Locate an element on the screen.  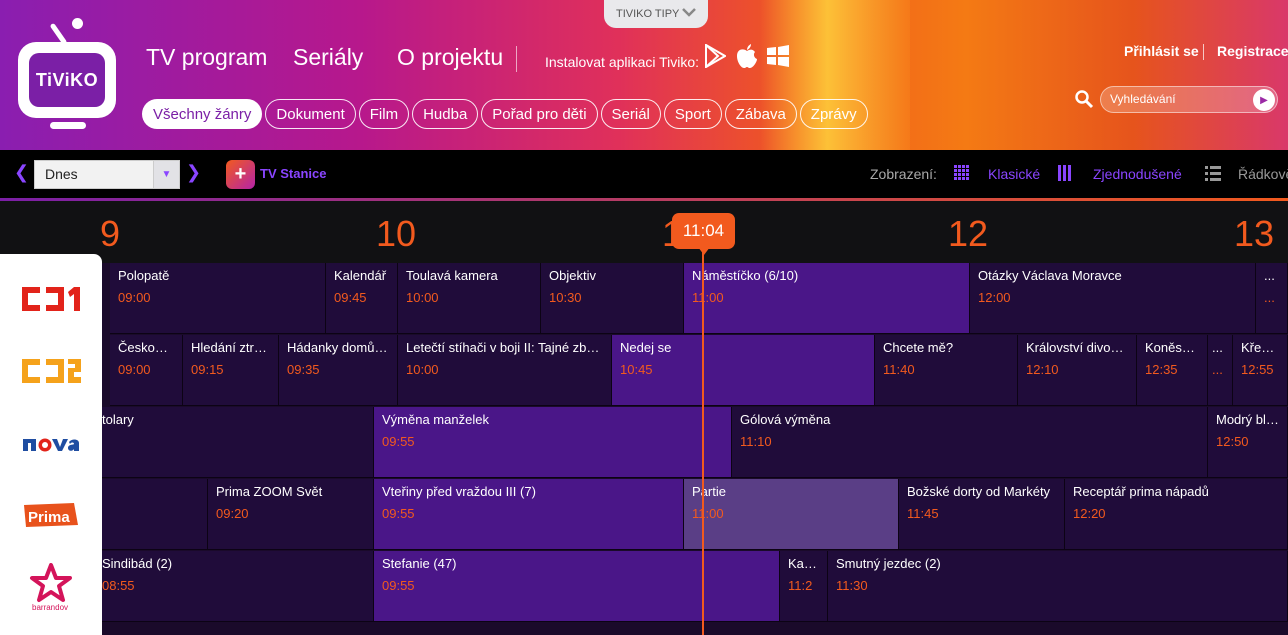
program-cell: Prima ZOOM Svět 09:20 is located at coordinates (291, 514).